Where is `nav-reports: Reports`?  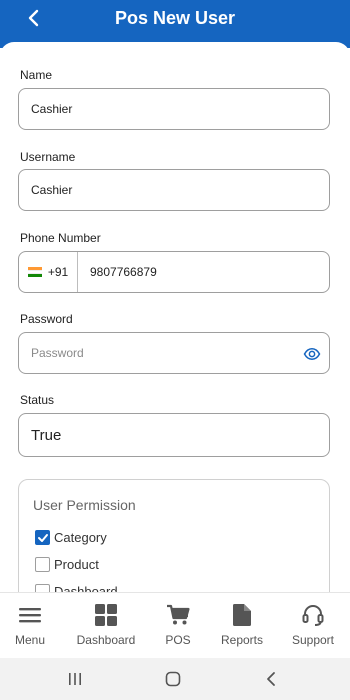
nav-reports: Reports is located at coordinates (242, 625).